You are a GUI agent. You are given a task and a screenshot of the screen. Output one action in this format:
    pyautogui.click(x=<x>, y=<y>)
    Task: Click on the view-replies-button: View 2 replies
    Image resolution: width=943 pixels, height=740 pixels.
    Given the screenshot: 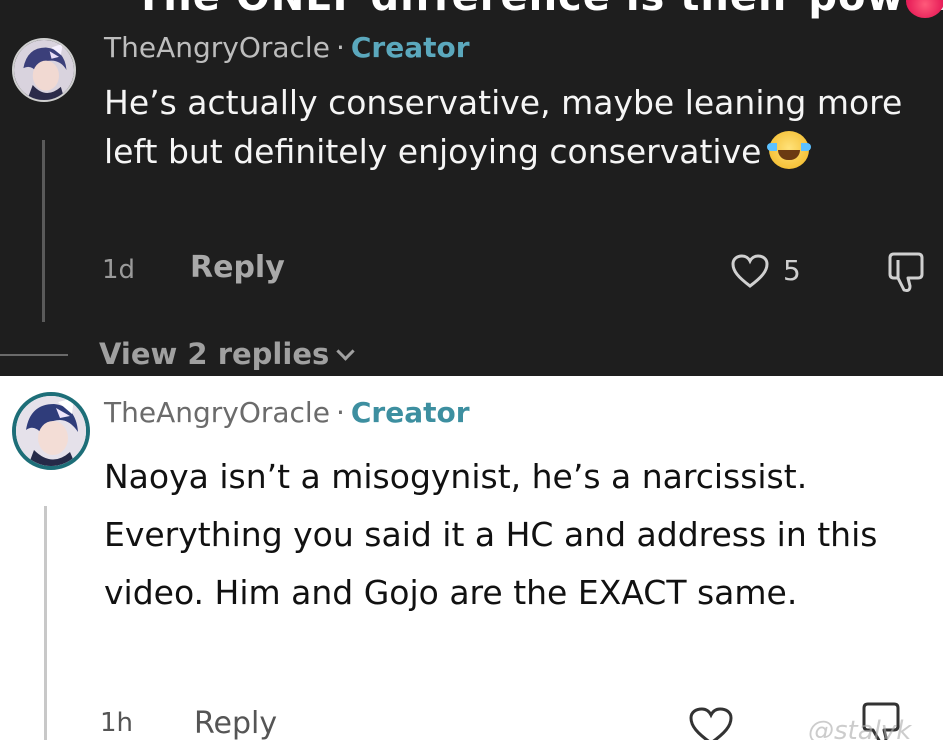 What is the action you would take?
    pyautogui.click(x=227, y=354)
    